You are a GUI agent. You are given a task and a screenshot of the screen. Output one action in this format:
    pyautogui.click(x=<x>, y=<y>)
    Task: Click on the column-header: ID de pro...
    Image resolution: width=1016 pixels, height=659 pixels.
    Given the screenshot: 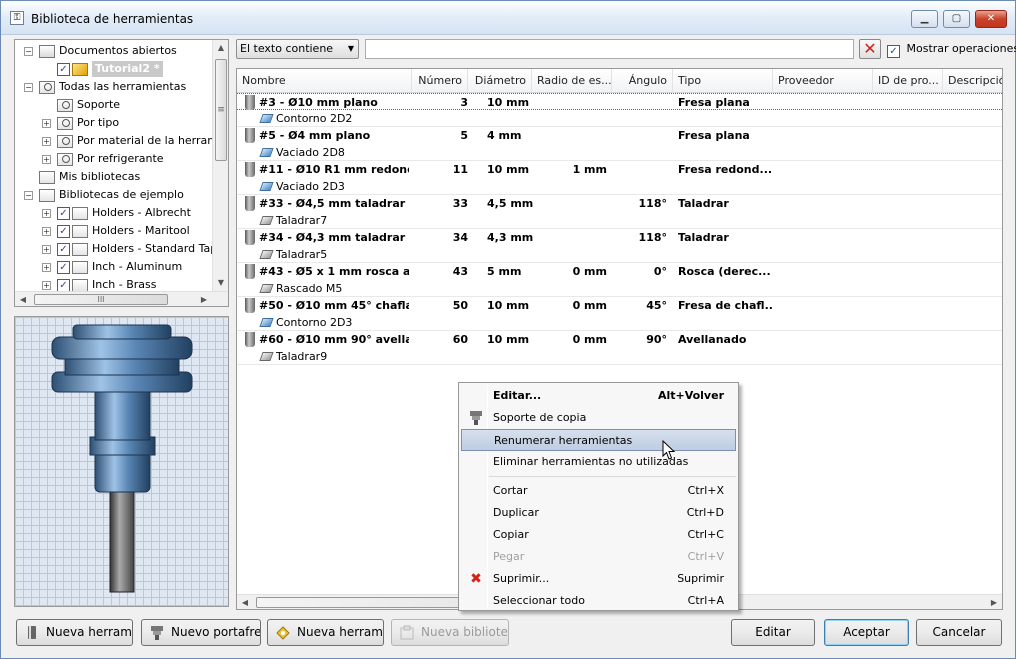 What is the action you would take?
    pyautogui.click(x=908, y=81)
    